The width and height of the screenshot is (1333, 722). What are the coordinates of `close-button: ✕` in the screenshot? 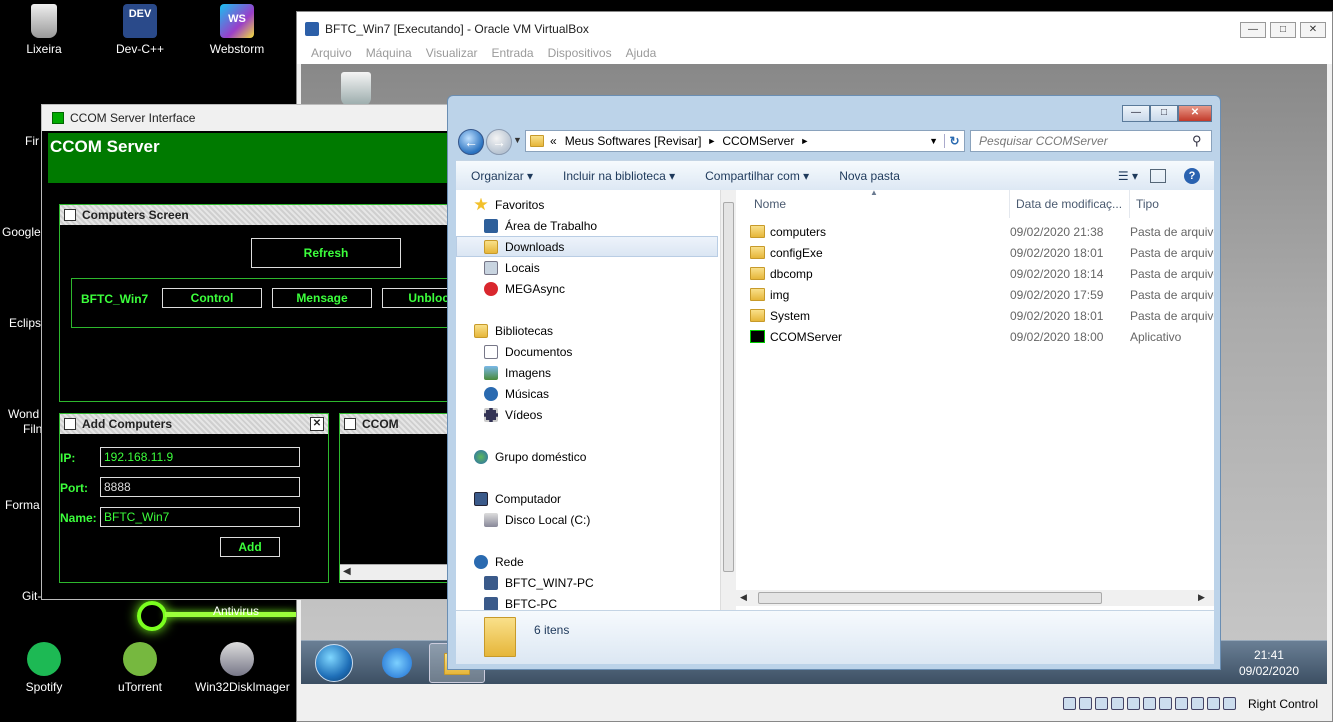 It's located at (1313, 30).